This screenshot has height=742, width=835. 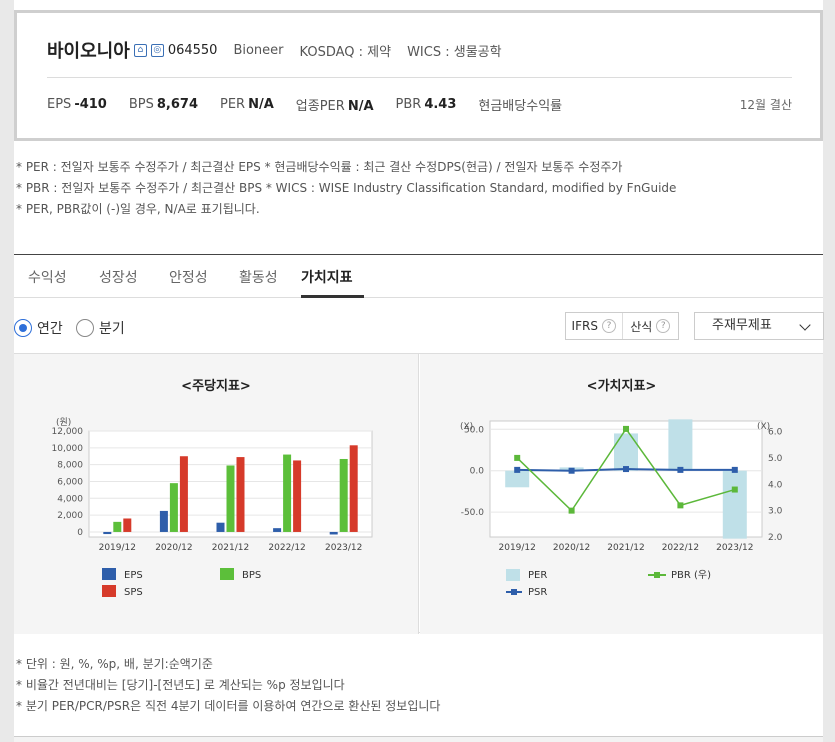 I want to click on metric-pbr: PBR 4.43, so click(x=426, y=104).